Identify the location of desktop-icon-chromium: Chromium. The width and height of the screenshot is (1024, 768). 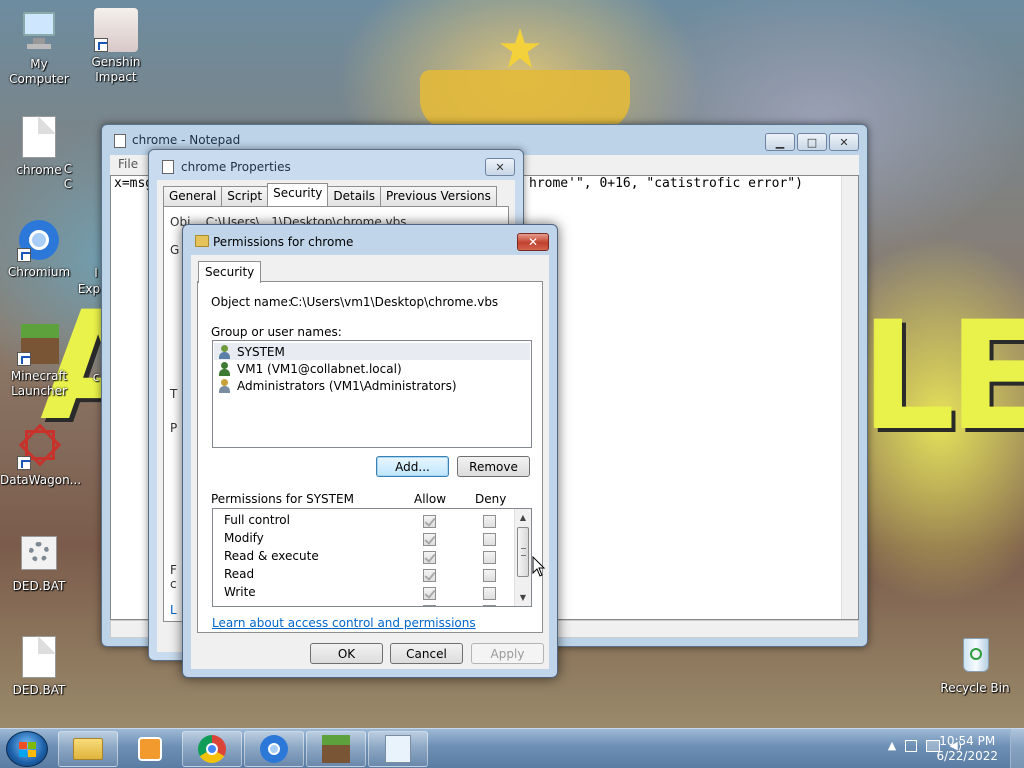
(39, 249).